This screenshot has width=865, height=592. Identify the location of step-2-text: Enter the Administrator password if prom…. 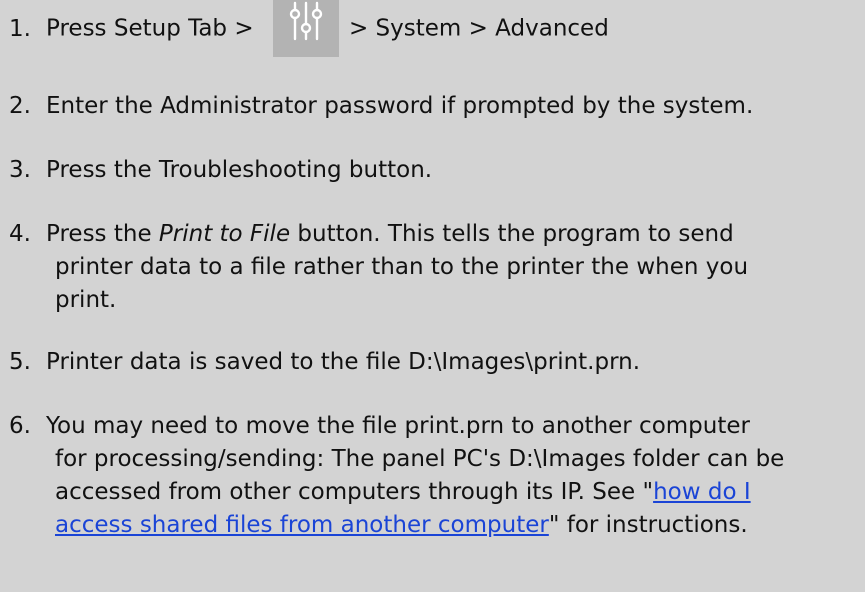
(400, 106).